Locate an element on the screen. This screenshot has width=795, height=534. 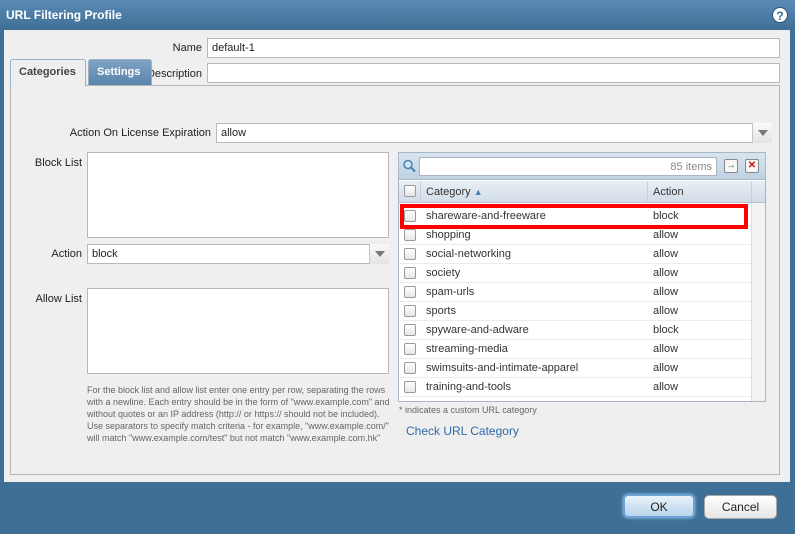
category-name: society is located at coordinates (443, 273).